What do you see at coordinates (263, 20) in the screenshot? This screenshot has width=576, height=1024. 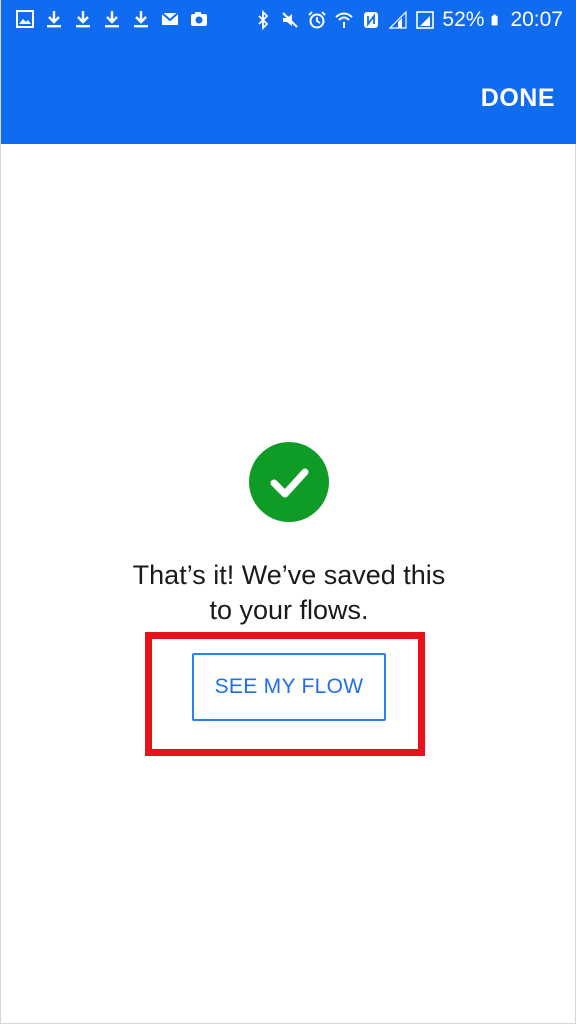 I see `bluetooth-icon` at bounding box center [263, 20].